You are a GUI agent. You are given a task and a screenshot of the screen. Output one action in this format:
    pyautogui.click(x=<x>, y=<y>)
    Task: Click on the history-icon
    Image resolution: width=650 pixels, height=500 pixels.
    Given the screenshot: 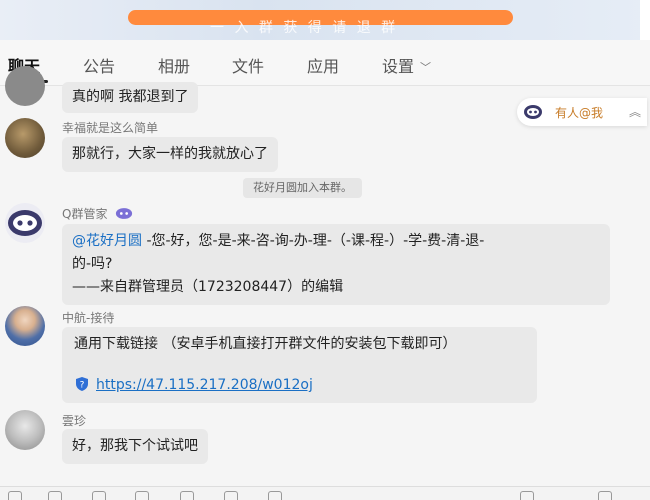 What is the action you would take?
    pyautogui.click(x=527, y=495)
    